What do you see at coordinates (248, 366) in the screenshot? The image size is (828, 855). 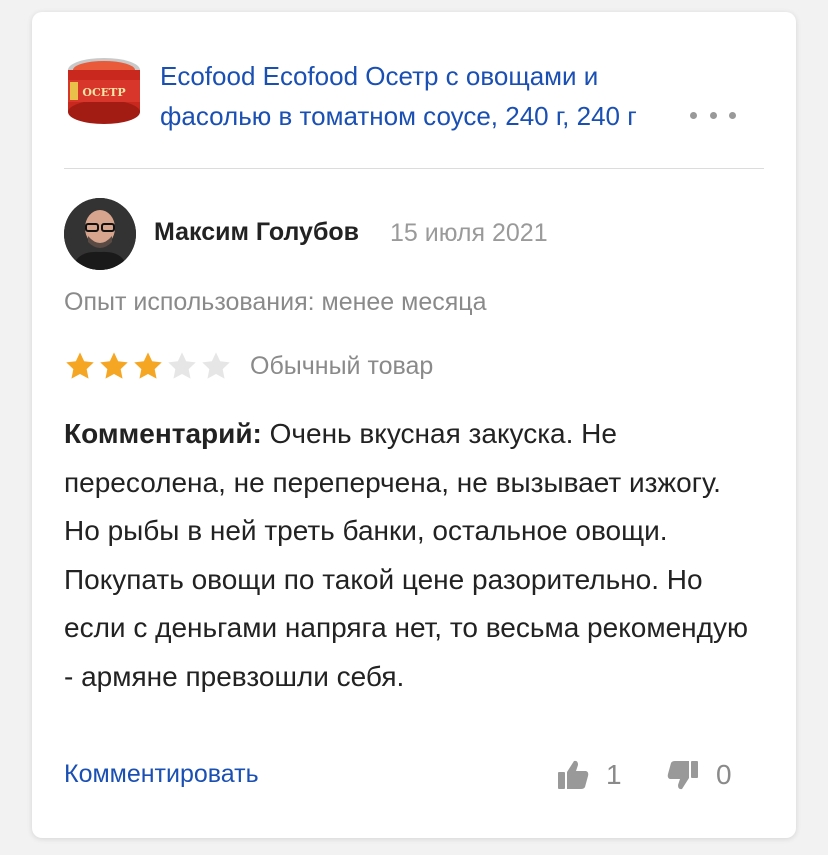 I see `rating: Обычный товар` at bounding box center [248, 366].